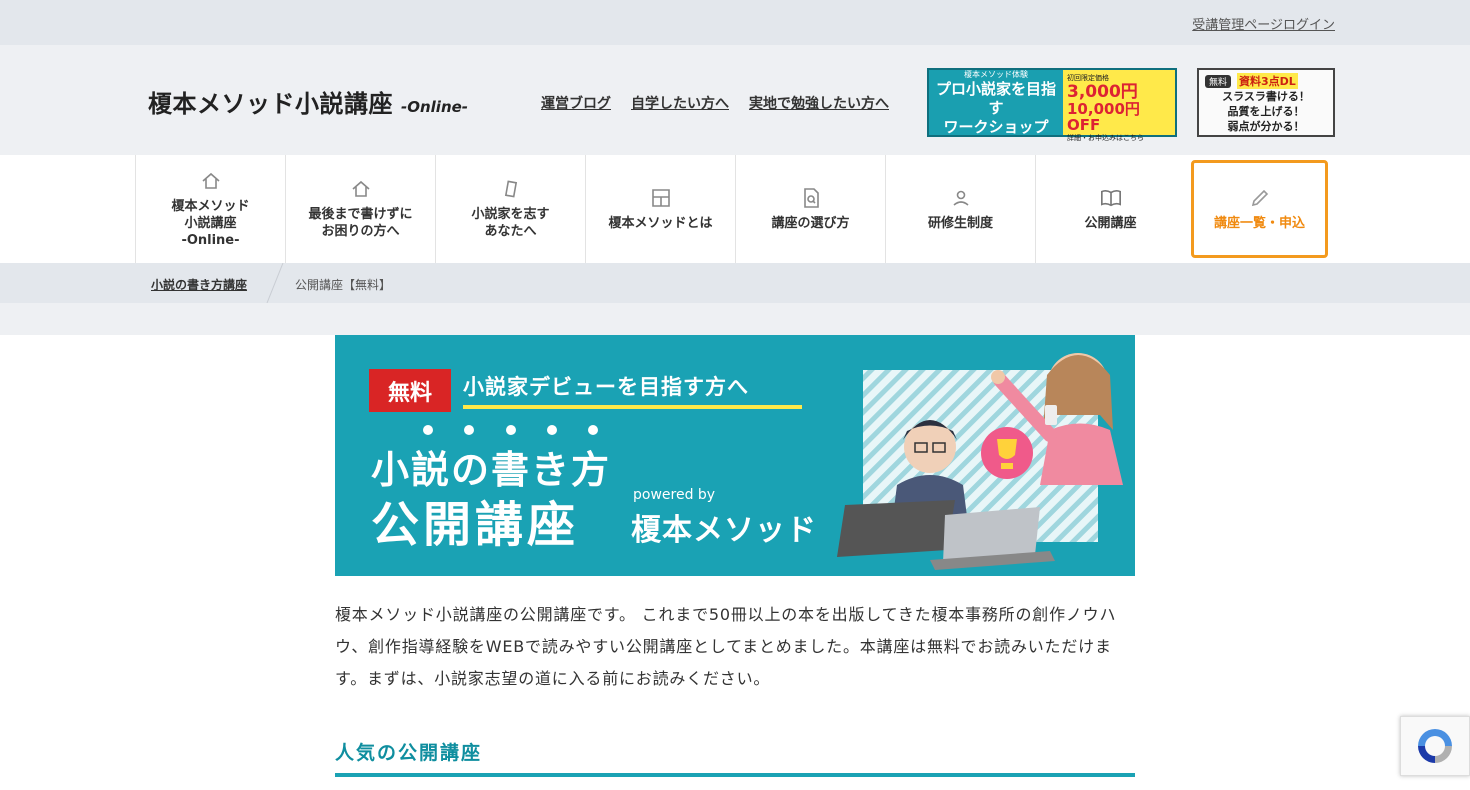 The height and width of the screenshot is (790, 1470). Describe the element at coordinates (961, 198) in the screenshot. I see `person-icon` at that location.